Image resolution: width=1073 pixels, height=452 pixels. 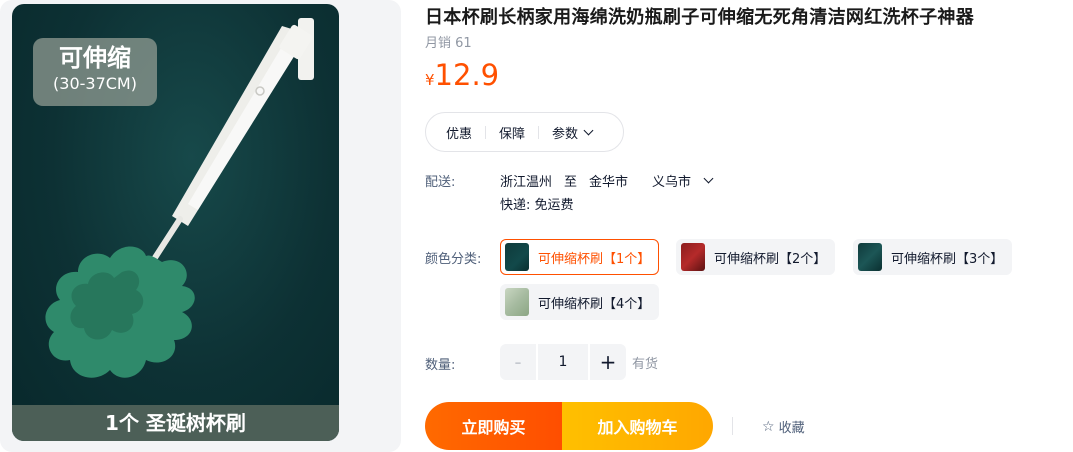 I want to click on favorite-button: ☆ 收藏, so click(x=783, y=427).